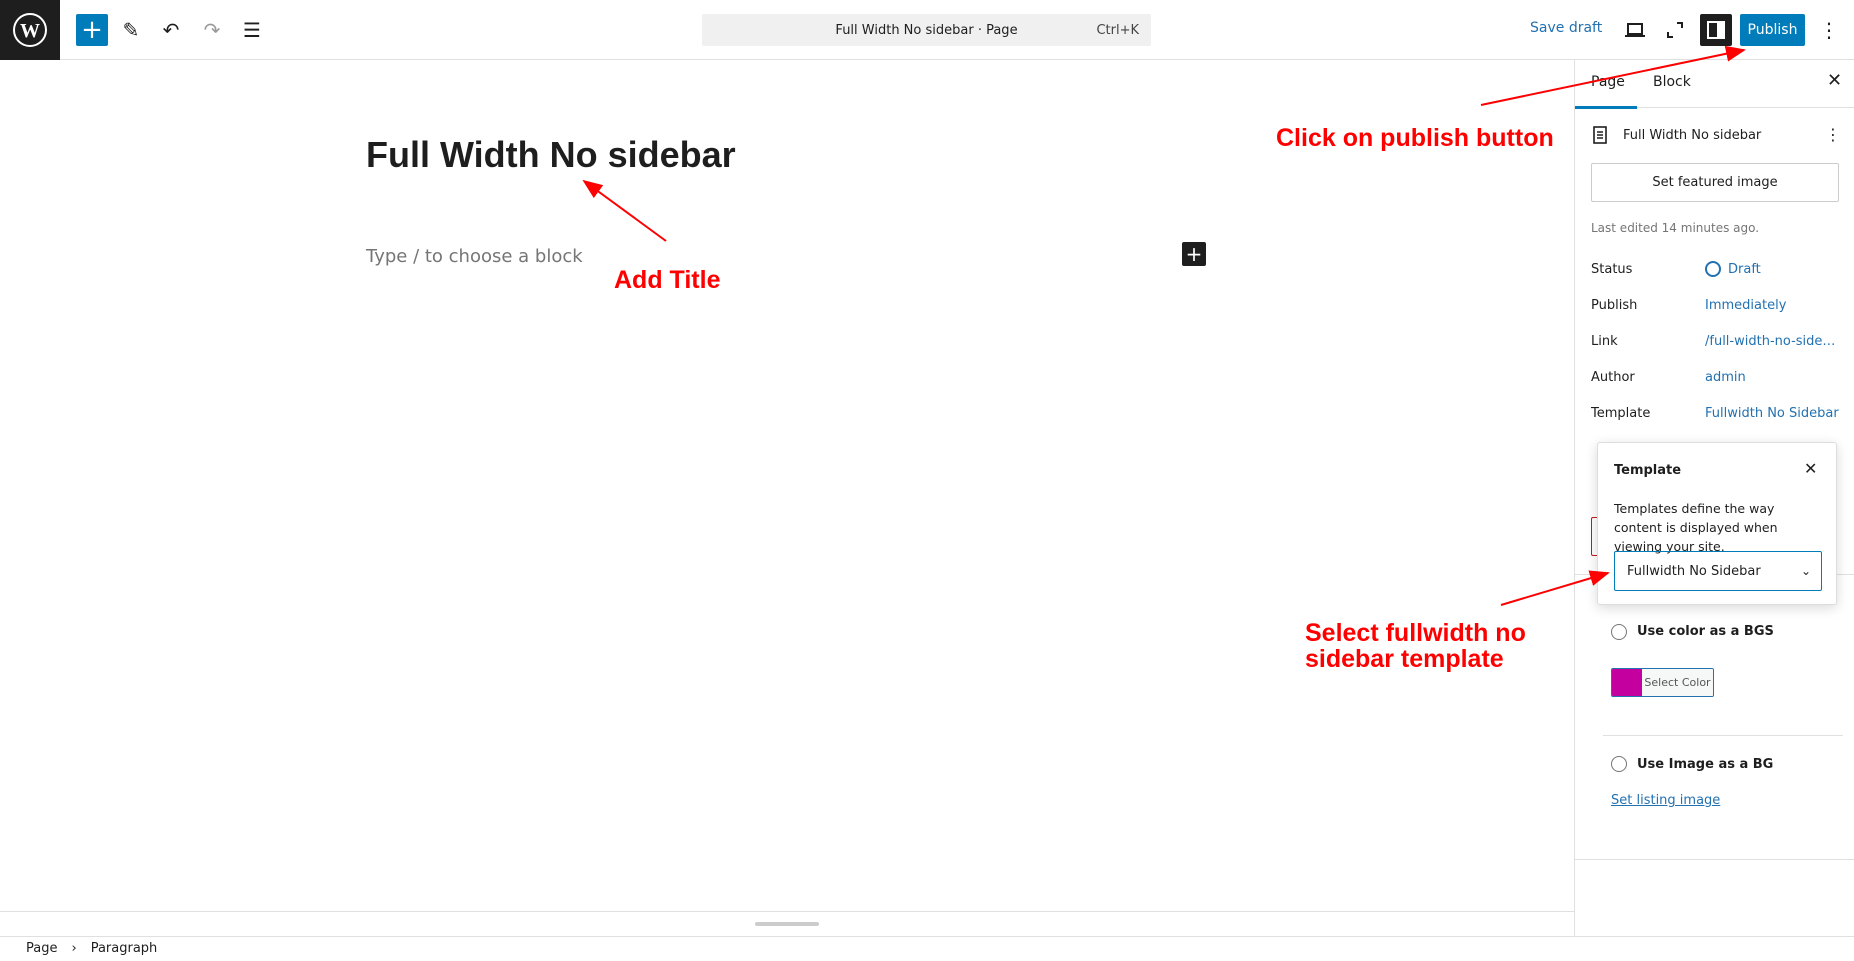  Describe the element at coordinates (1555, 588) in the screenshot. I see `template-arrow` at that location.